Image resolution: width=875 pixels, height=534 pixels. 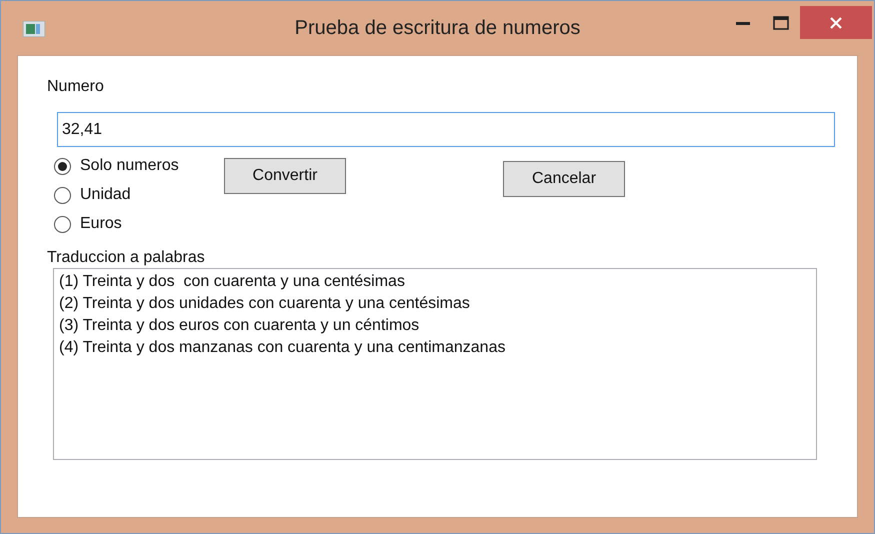 What do you see at coordinates (265, 304) in the screenshot?
I see `output-line: (2) Treinta y dos unidades con cuarenta y una centésimas` at bounding box center [265, 304].